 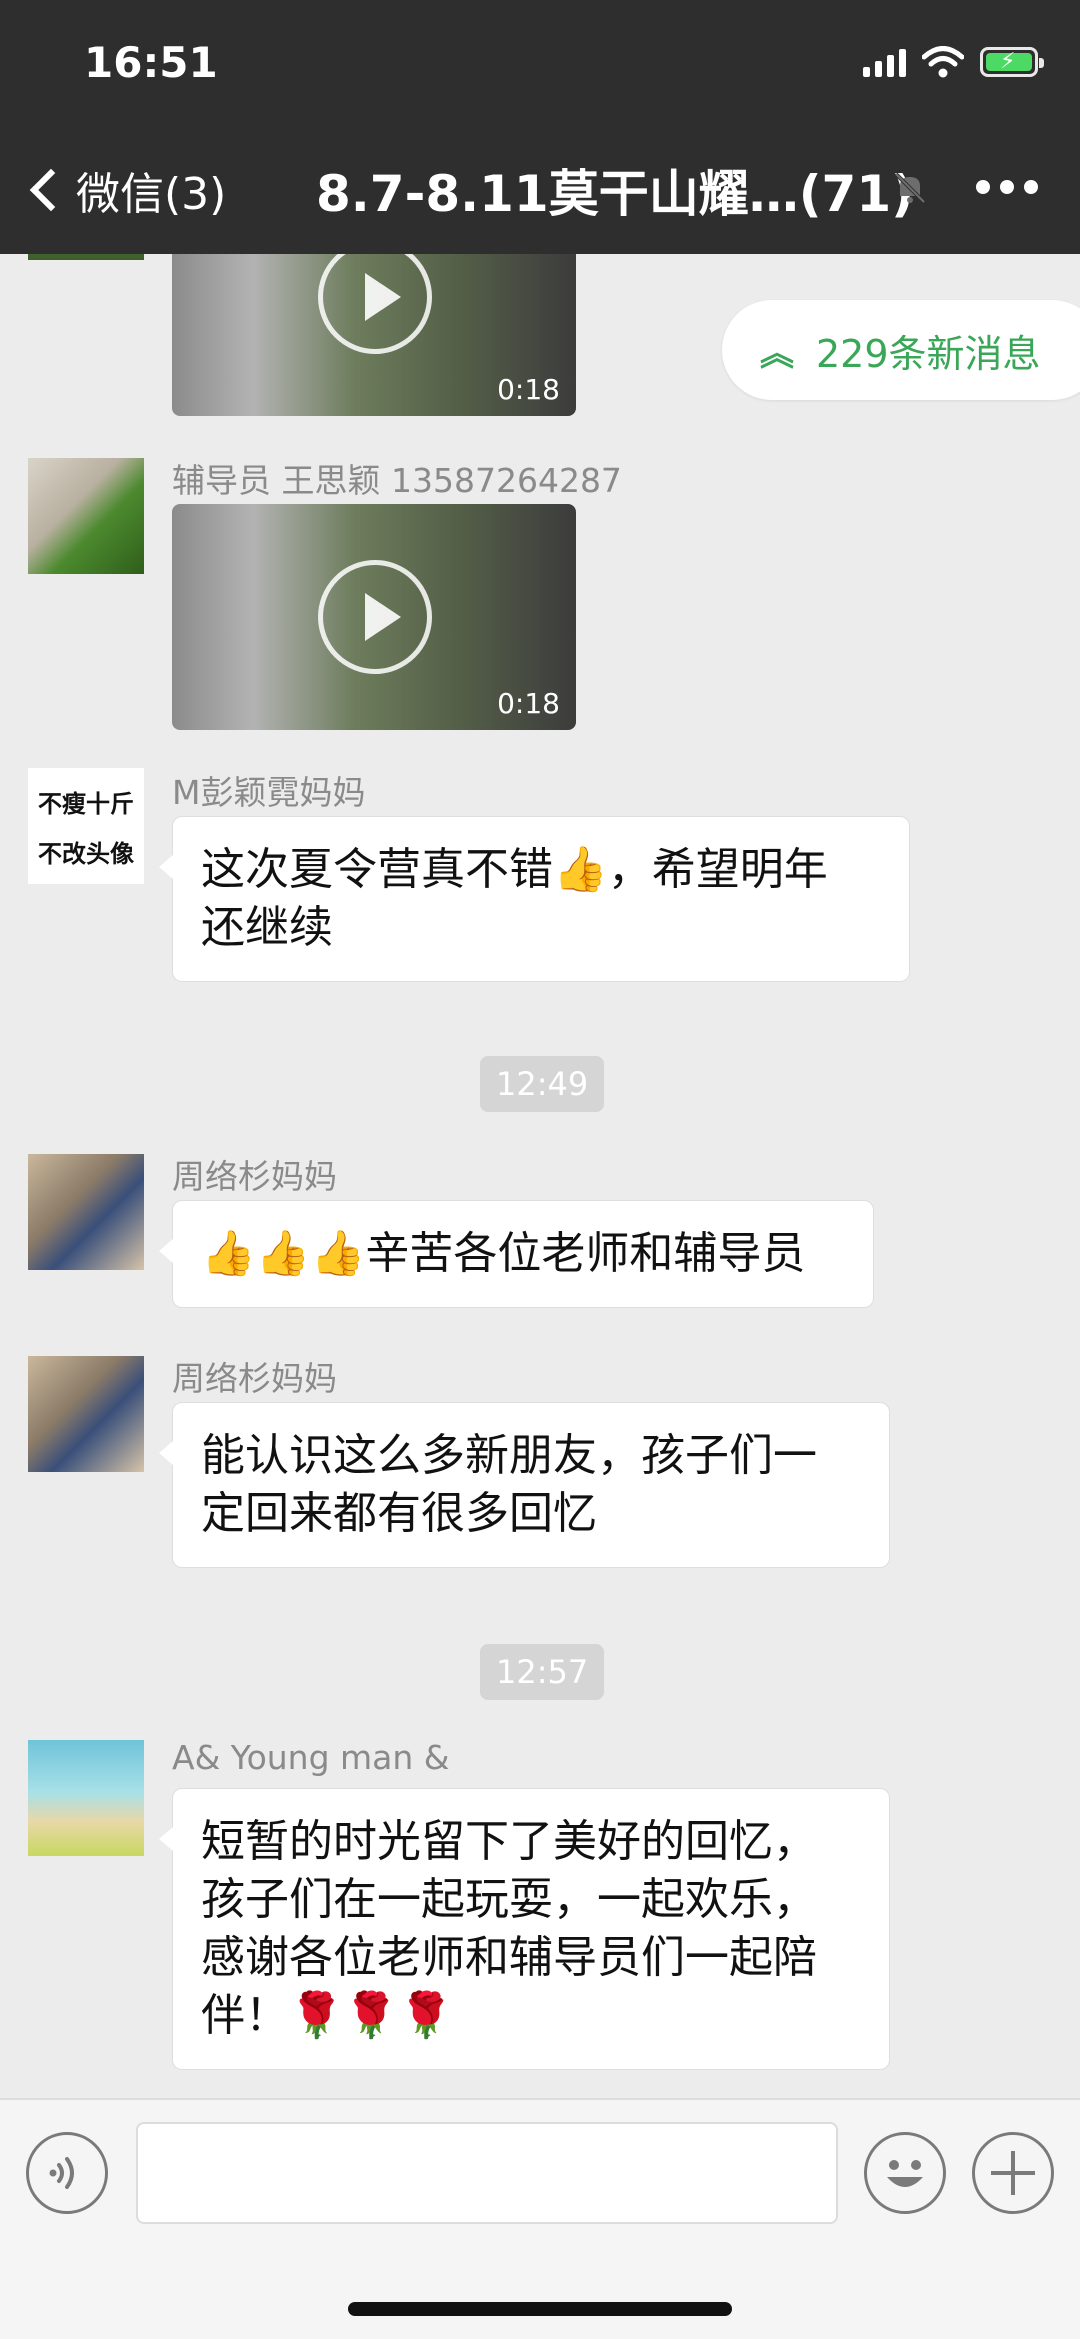 What do you see at coordinates (487, 2173) in the screenshot?
I see `message-input` at bounding box center [487, 2173].